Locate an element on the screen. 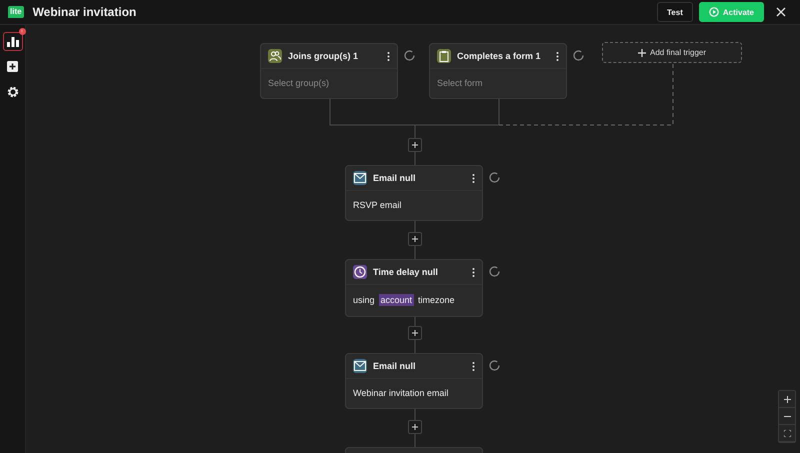 The width and height of the screenshot is (800, 453). step-title: Time delay null is located at coordinates (406, 272).